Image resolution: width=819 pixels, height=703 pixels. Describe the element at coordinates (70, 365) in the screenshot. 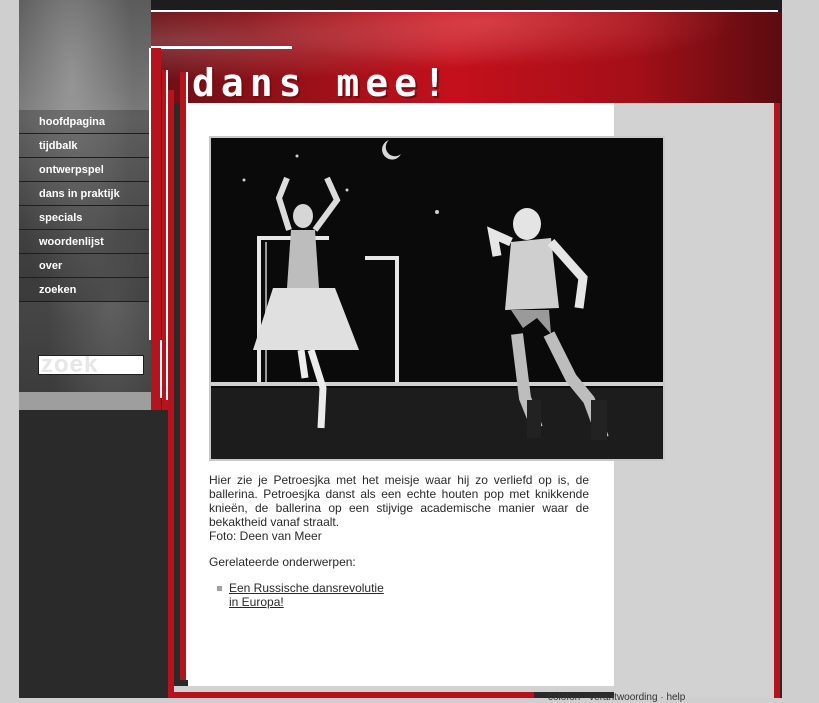

I see `search-watermark: zoek` at that location.